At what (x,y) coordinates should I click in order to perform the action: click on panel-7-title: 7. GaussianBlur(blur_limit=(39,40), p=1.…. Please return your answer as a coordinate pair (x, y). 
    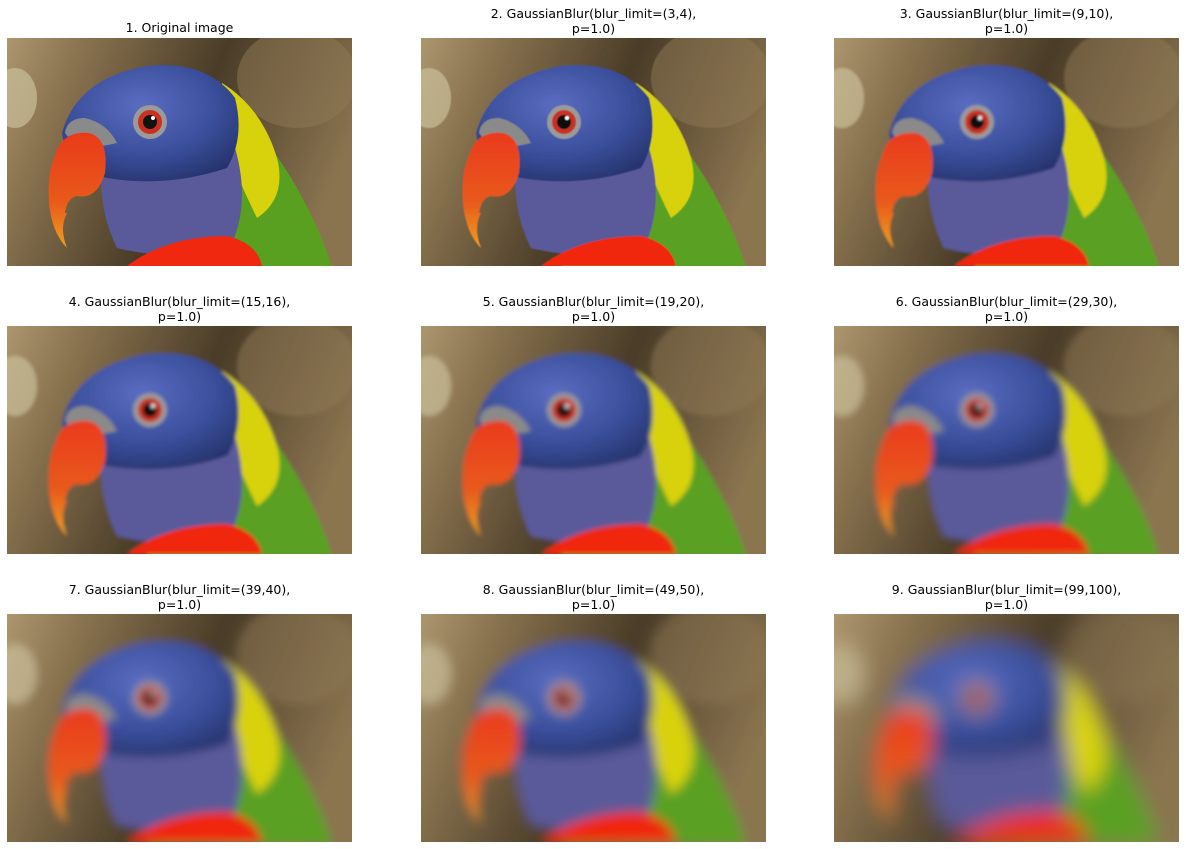
    Looking at the image, I should click on (179, 597).